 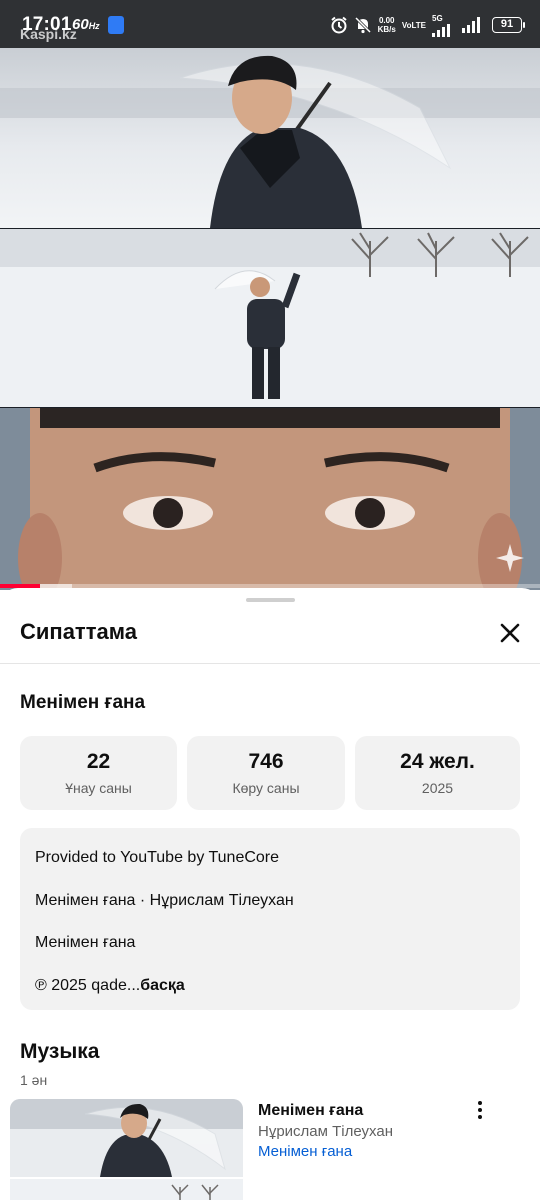 What do you see at coordinates (270, 600) in the screenshot?
I see `sheet-drag-handle` at bounding box center [270, 600].